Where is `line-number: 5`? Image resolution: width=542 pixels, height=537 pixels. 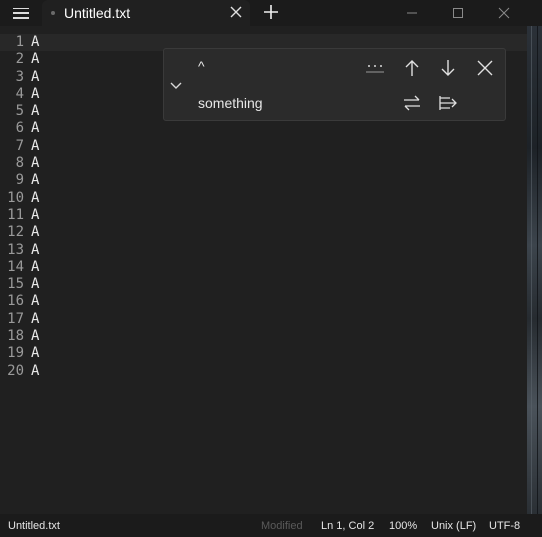
line-number: 5 is located at coordinates (19, 111).